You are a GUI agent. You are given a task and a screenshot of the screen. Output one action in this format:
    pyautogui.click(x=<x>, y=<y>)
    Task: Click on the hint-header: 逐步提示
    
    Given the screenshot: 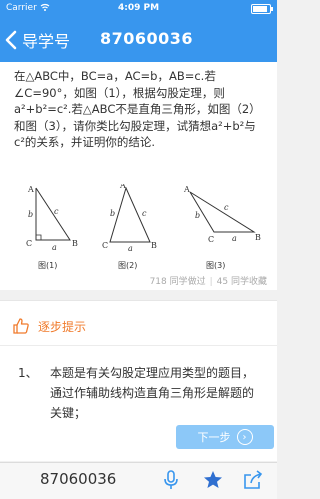 What is the action you would take?
    pyautogui.click(x=49, y=326)
    